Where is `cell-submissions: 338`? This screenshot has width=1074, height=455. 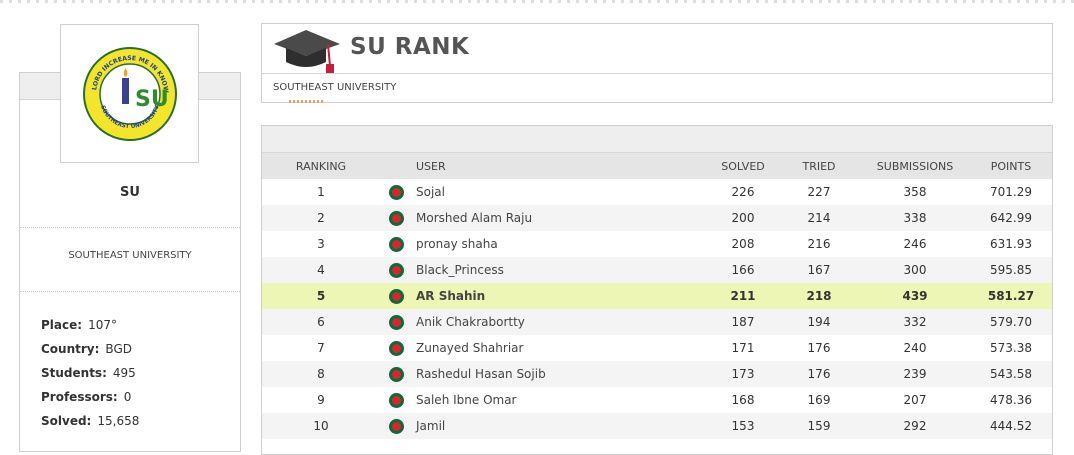 cell-submissions: 338 is located at coordinates (915, 218).